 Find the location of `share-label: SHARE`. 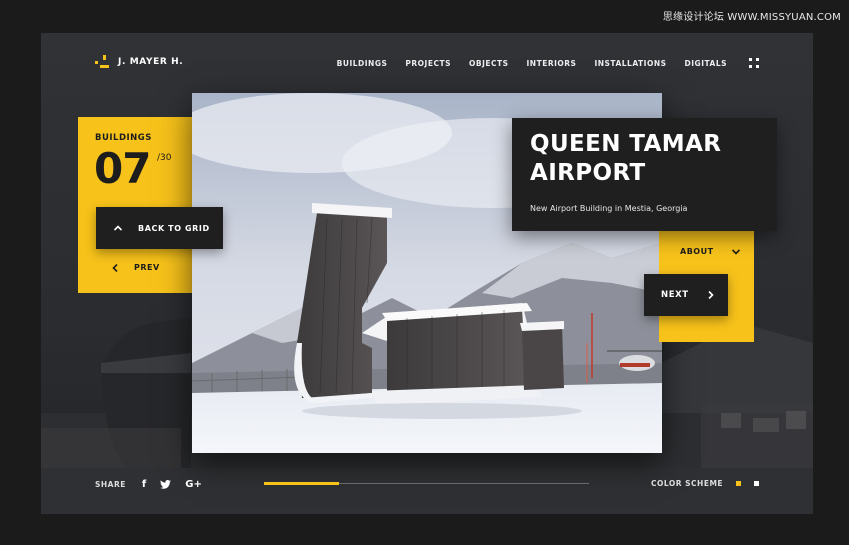

share-label: SHARE is located at coordinates (110, 484).